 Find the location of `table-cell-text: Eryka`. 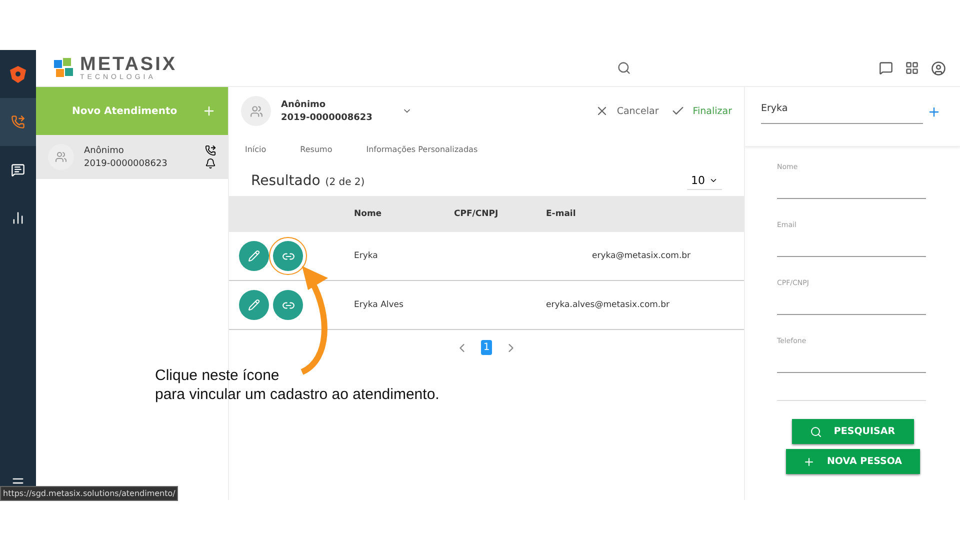

table-cell-text: Eryka is located at coordinates (366, 256).